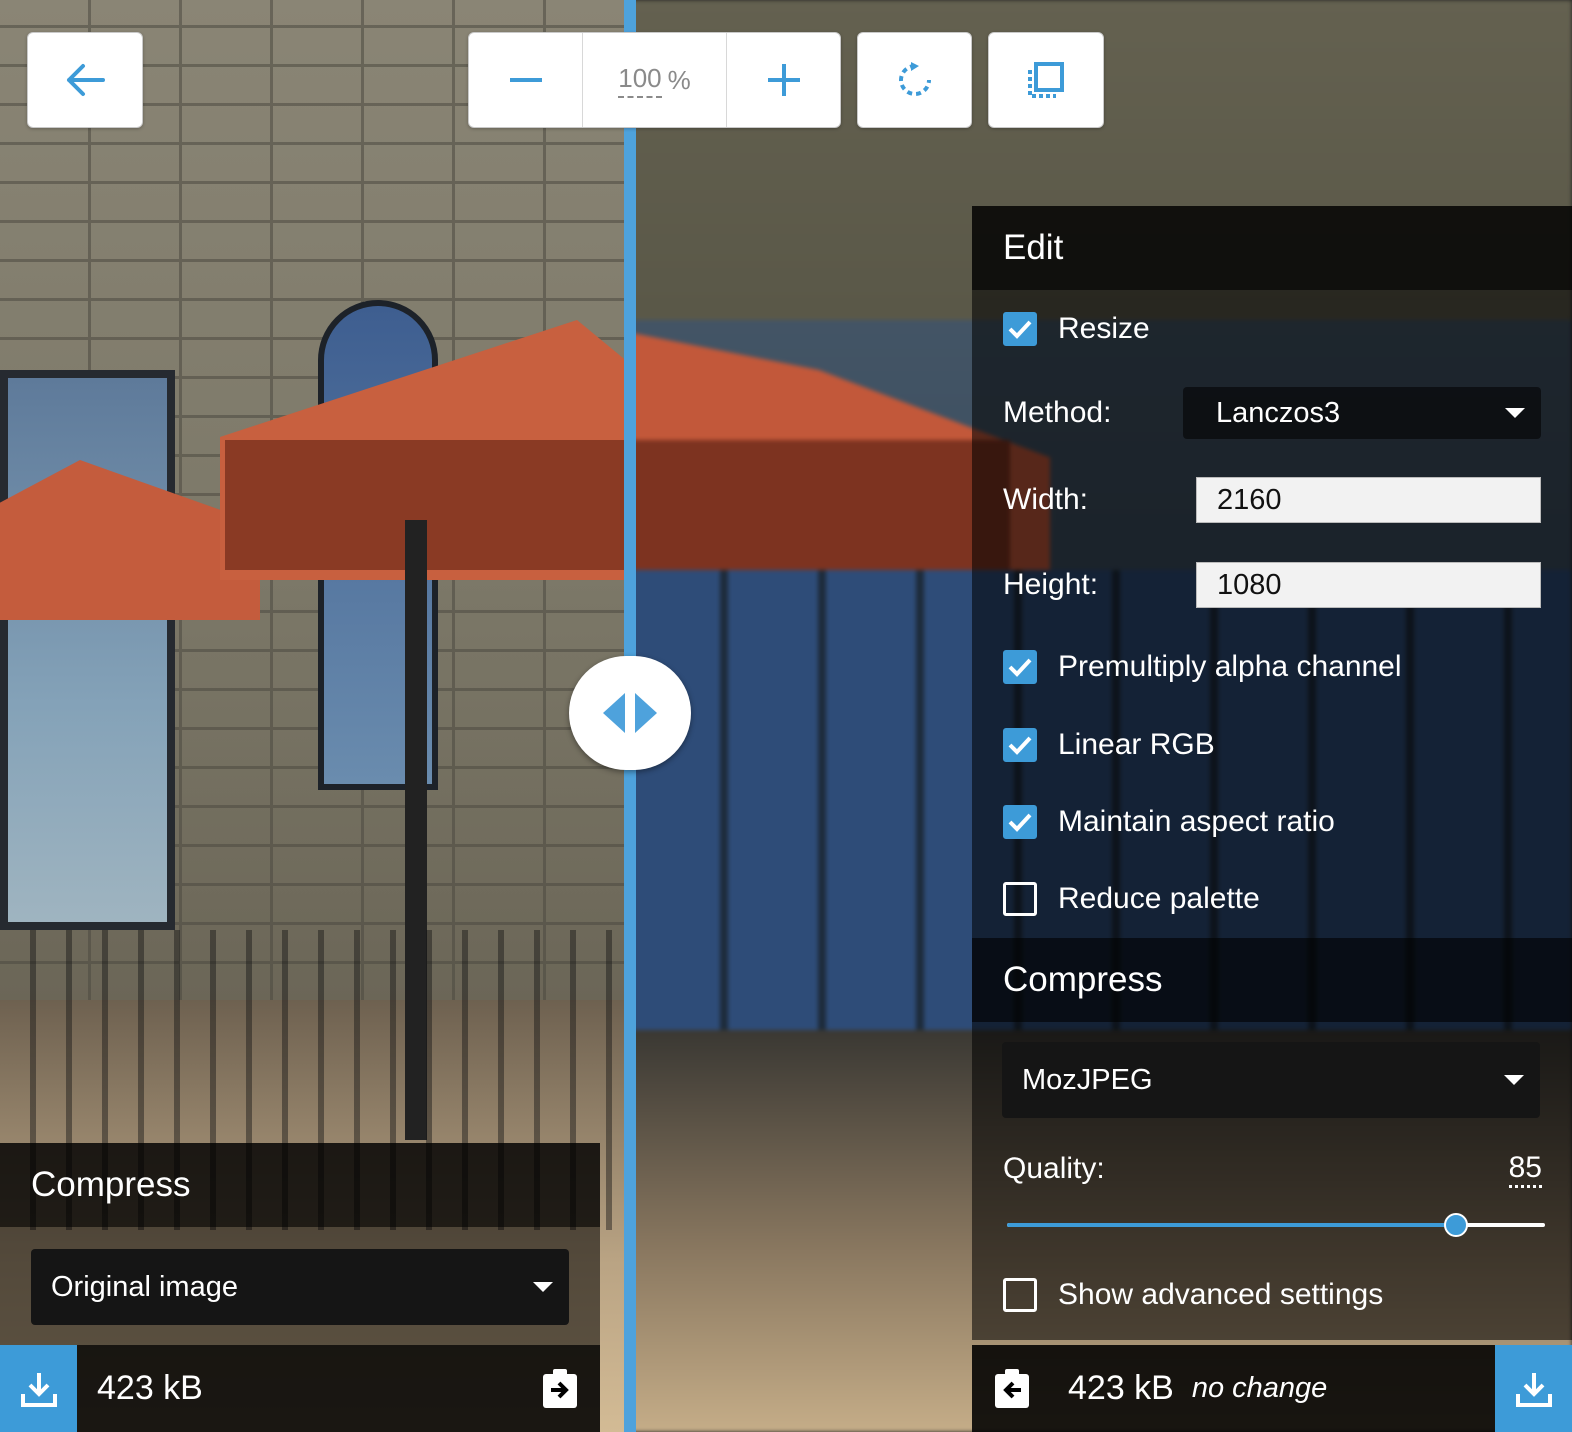 This screenshot has height=1432, width=1572. Describe the element at coordinates (1020, 1295) in the screenshot. I see `advanced-settings-checkbox` at that location.